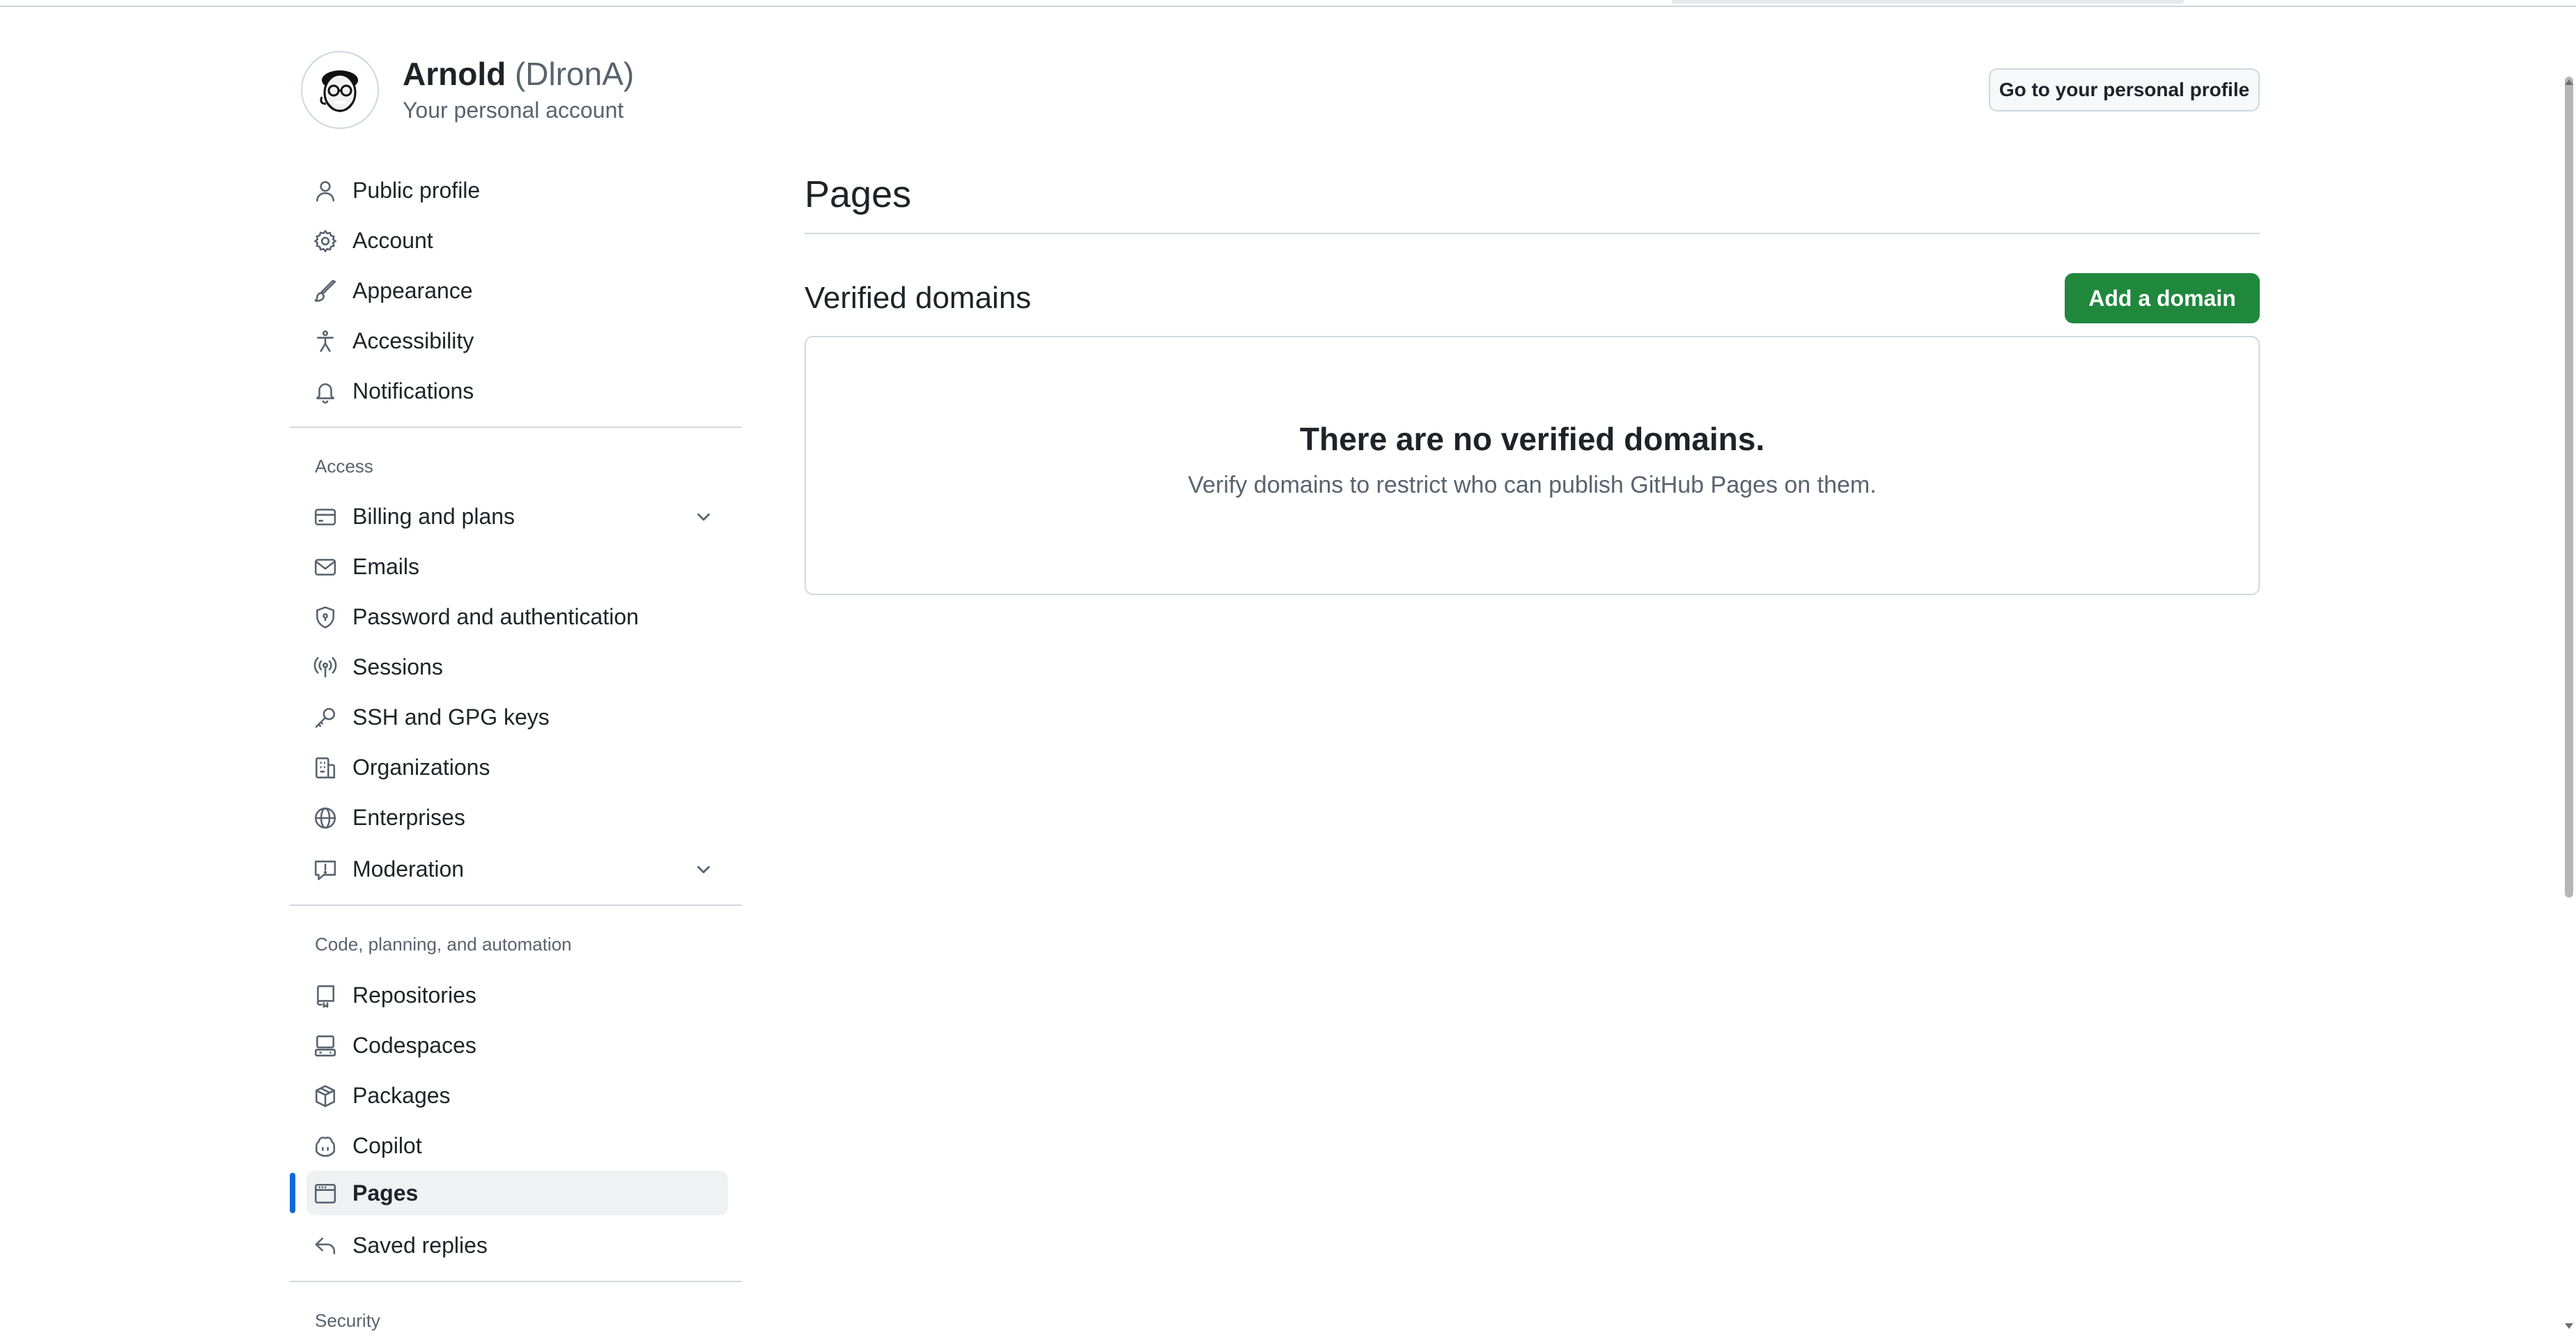 The height and width of the screenshot is (1340, 2576). Describe the element at coordinates (325, 517) in the screenshot. I see `credit-card-icon` at that location.